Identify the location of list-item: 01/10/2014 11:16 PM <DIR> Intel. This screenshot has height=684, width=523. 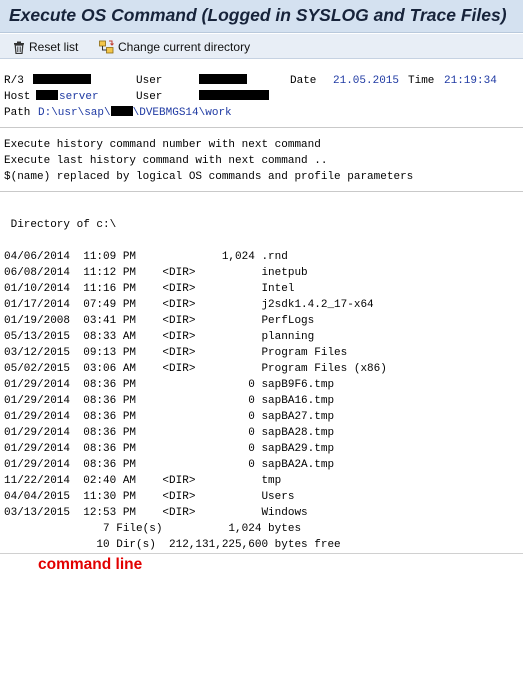
(149, 289).